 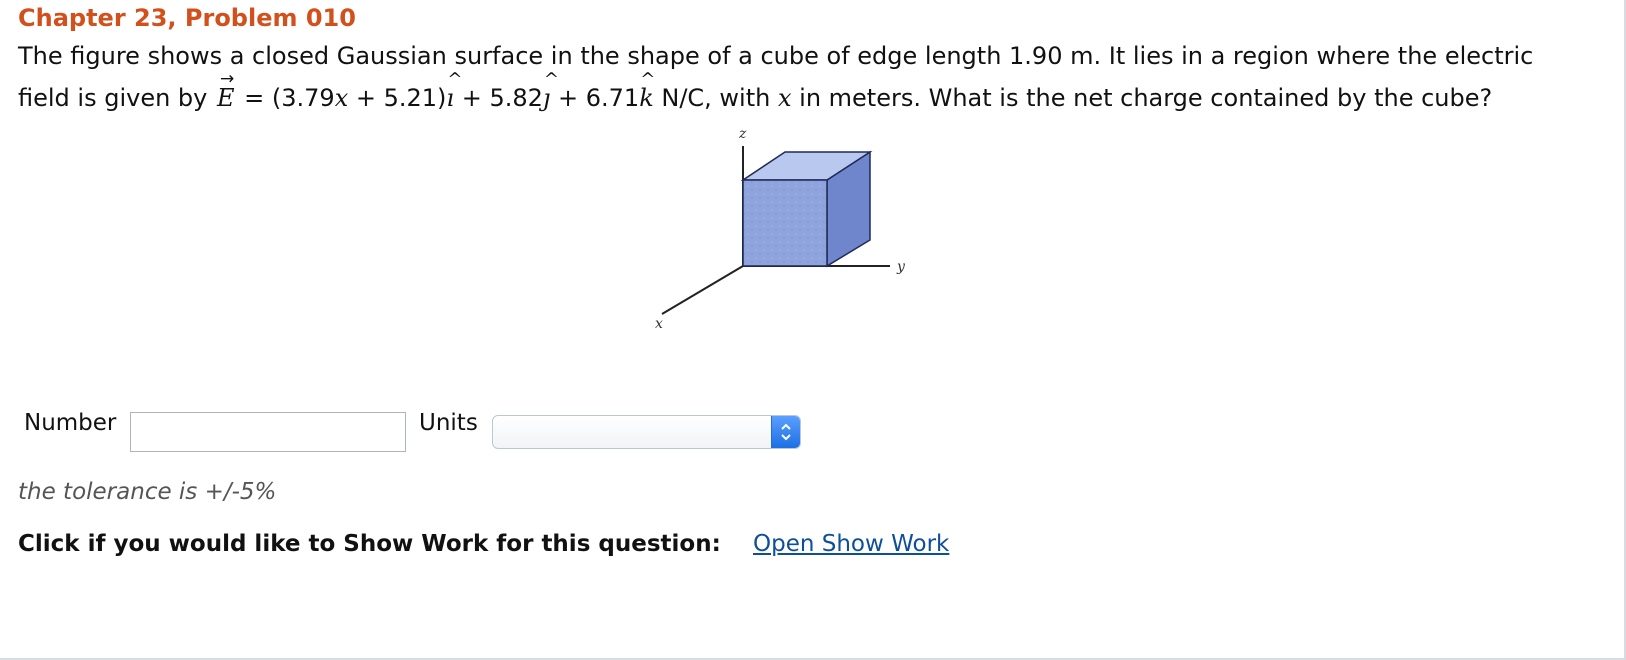 I want to click on i-unit-vector: ^ ı, so click(x=454, y=92).